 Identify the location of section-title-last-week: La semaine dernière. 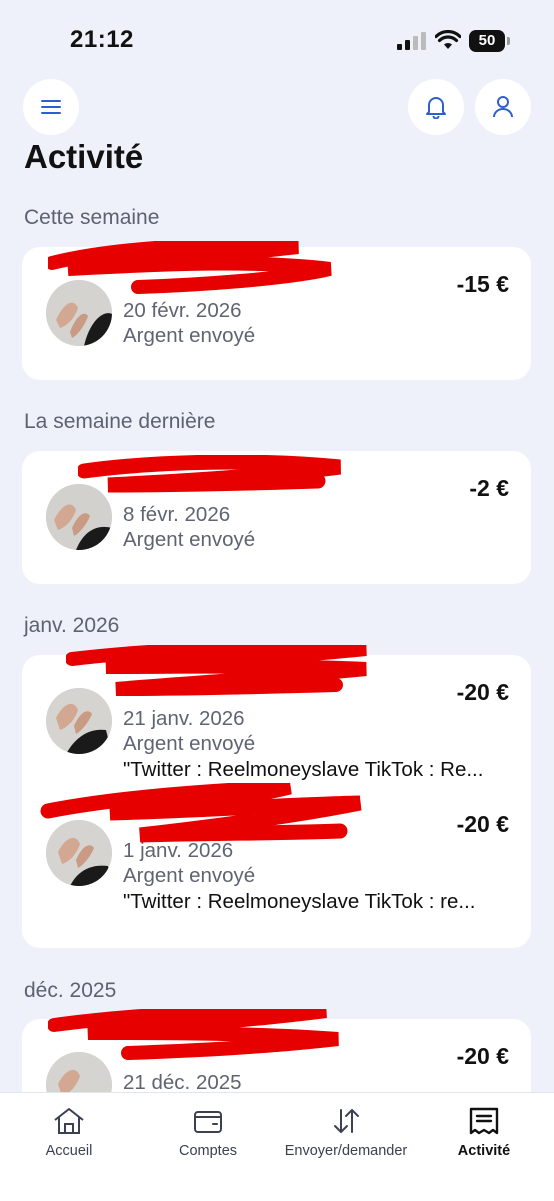
(120, 421).